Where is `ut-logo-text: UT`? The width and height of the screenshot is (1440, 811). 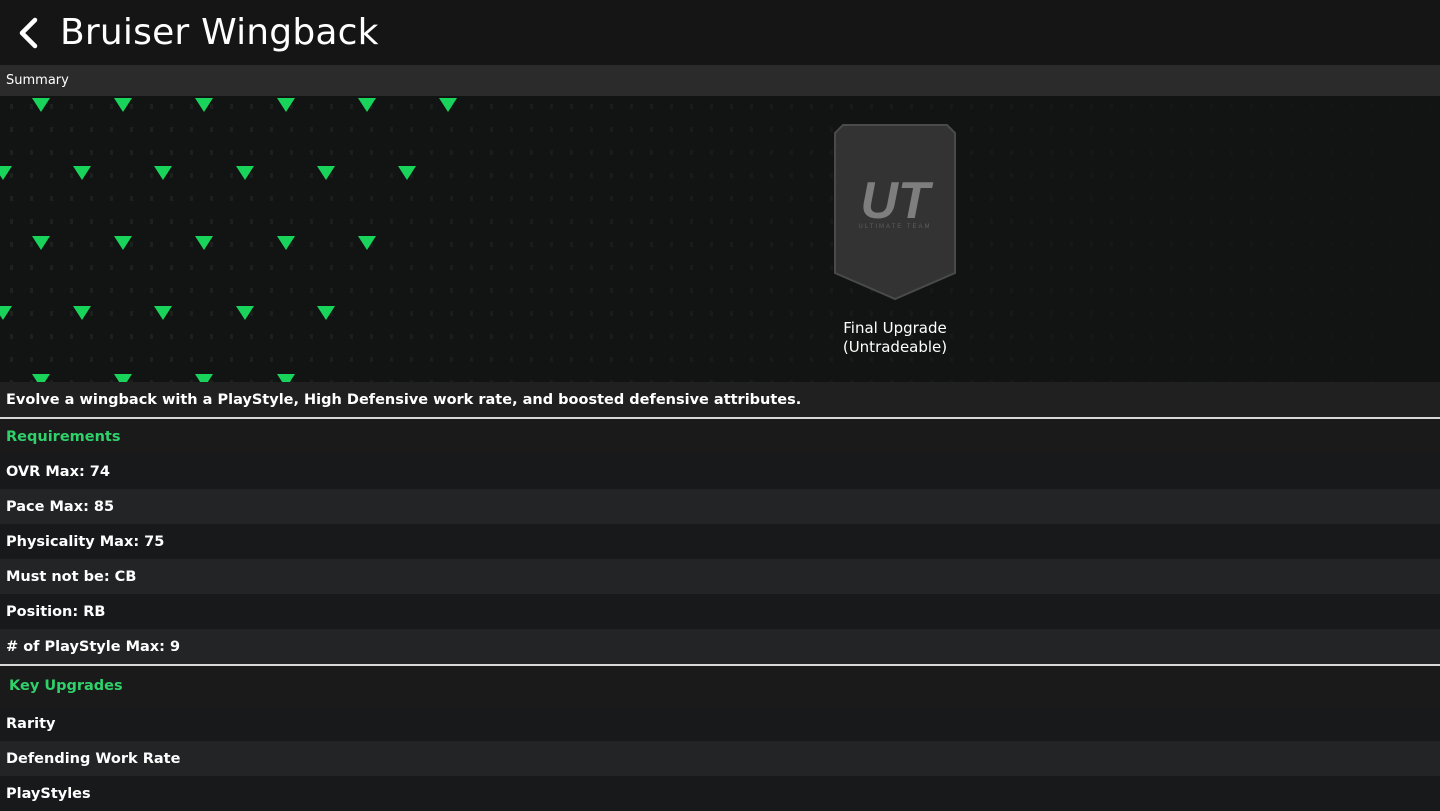
ut-logo-text: UT is located at coordinates (897, 201).